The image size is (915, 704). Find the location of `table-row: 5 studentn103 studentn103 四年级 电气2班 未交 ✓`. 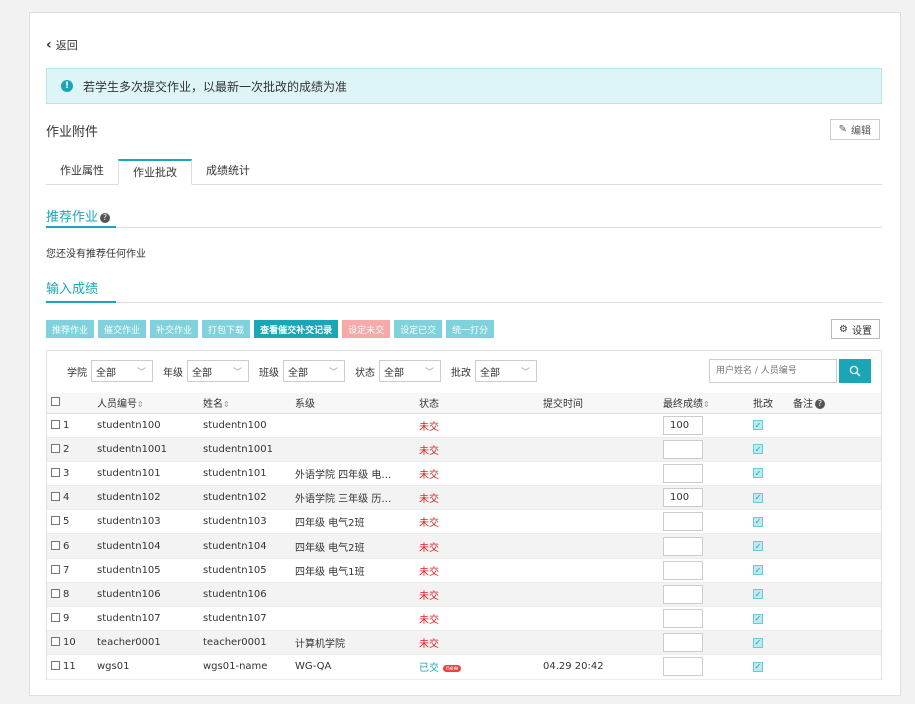

table-row: 5 studentn103 studentn103 四年级 电气2班 未交 ✓ is located at coordinates (464, 522).